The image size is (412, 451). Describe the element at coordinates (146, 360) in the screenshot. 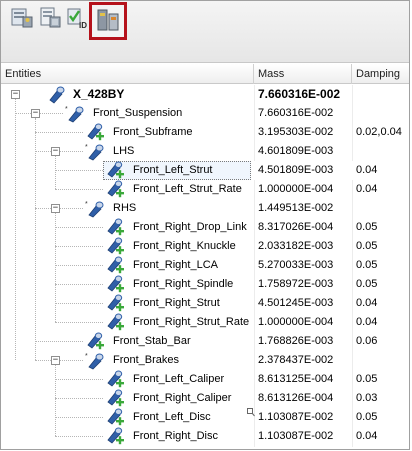

I see `entity-label: Front_Brakes` at that location.